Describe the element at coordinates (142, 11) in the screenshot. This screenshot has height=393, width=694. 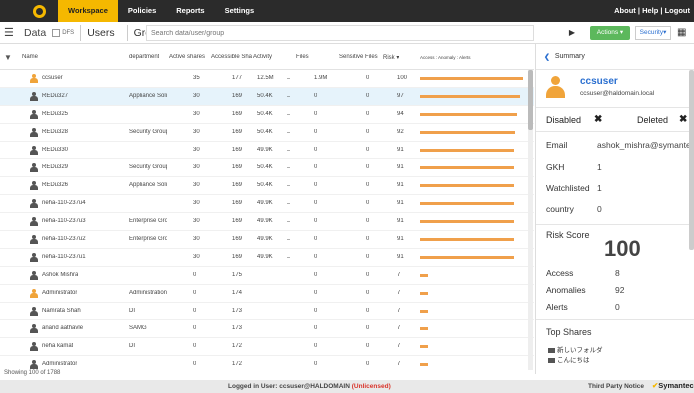
I see `nav-policies: Policies` at that location.